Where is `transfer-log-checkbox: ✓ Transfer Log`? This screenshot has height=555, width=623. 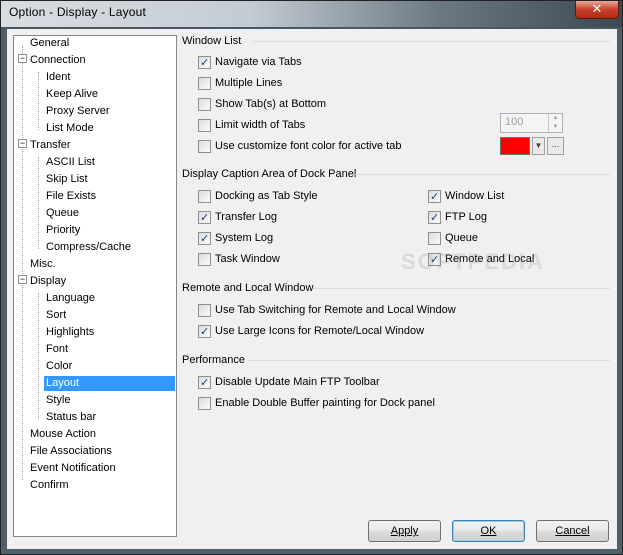 transfer-log-checkbox: ✓ Transfer Log is located at coordinates (237, 217).